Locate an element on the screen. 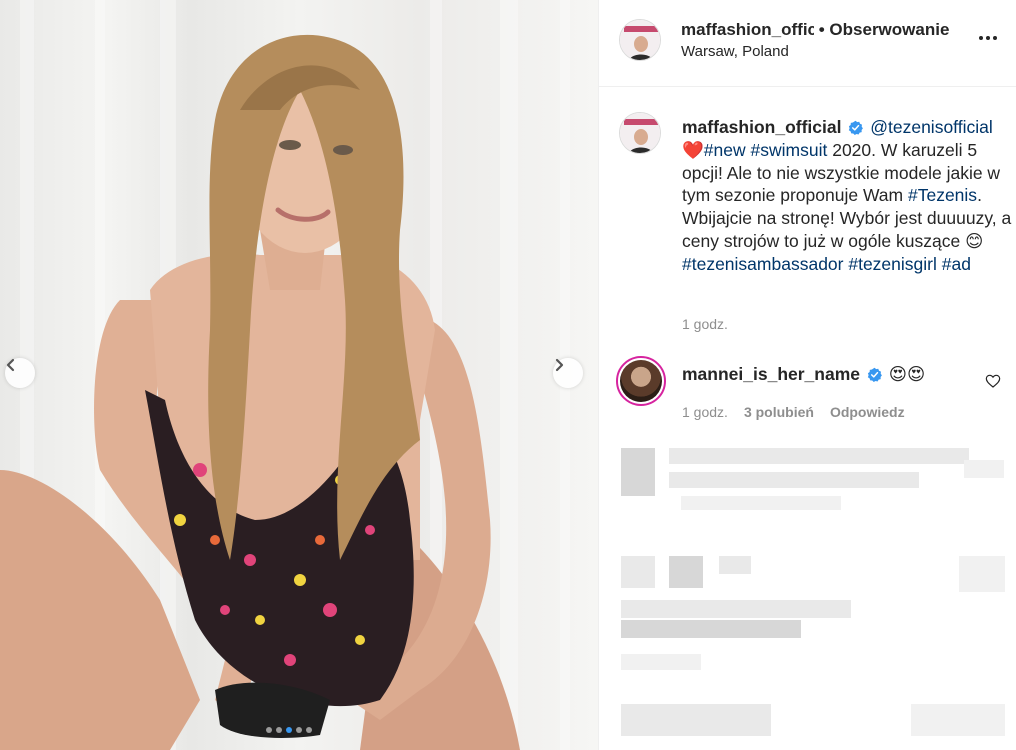  carousel-next-button is located at coordinates (568, 373).